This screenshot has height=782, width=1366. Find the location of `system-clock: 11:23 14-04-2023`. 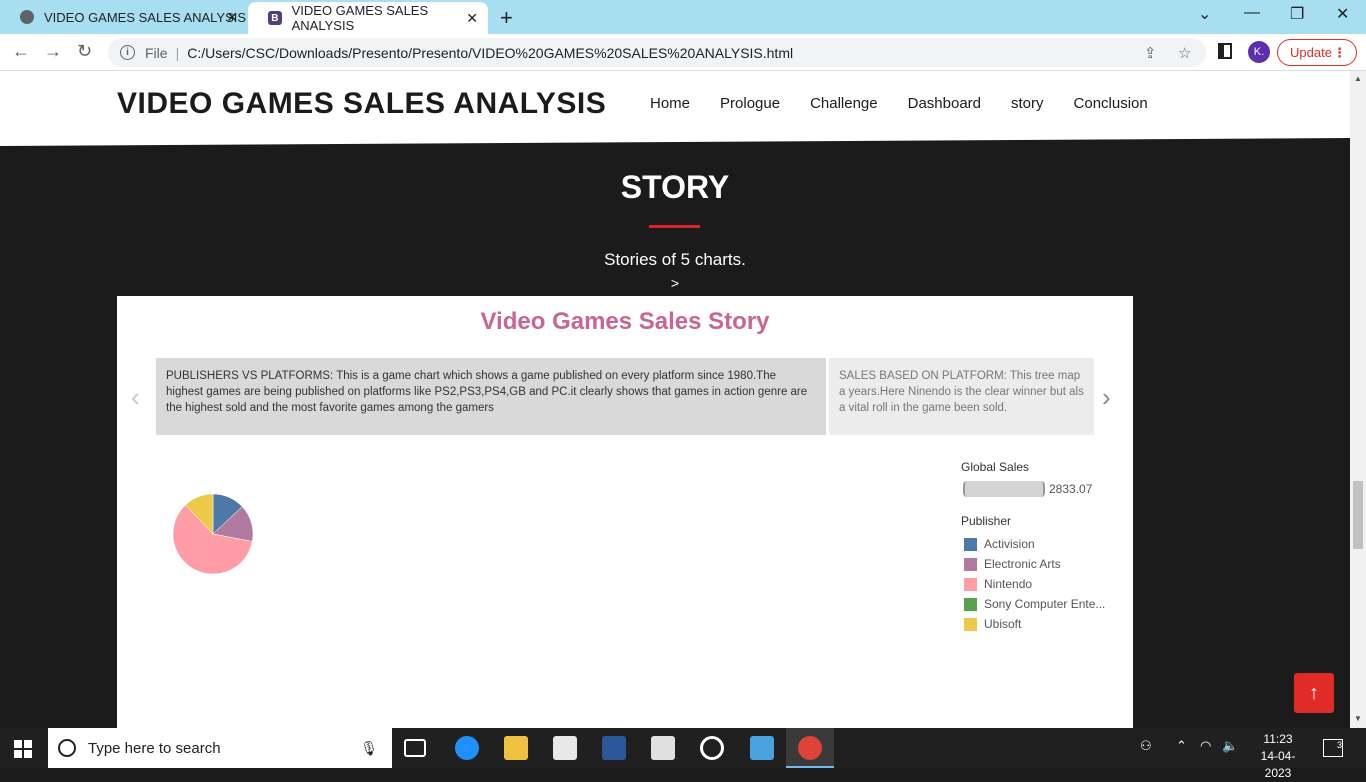

system-clock: 11:23 14-04-2023 is located at coordinates (1278, 756).